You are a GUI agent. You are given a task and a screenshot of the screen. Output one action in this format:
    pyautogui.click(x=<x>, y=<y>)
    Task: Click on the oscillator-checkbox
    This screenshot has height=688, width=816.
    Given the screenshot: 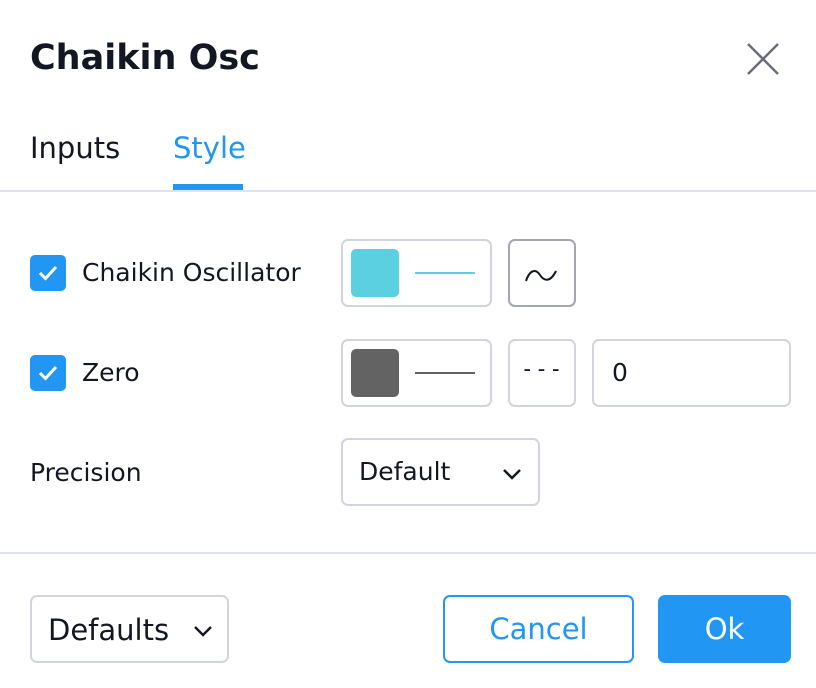 What is the action you would take?
    pyautogui.click(x=48, y=273)
    